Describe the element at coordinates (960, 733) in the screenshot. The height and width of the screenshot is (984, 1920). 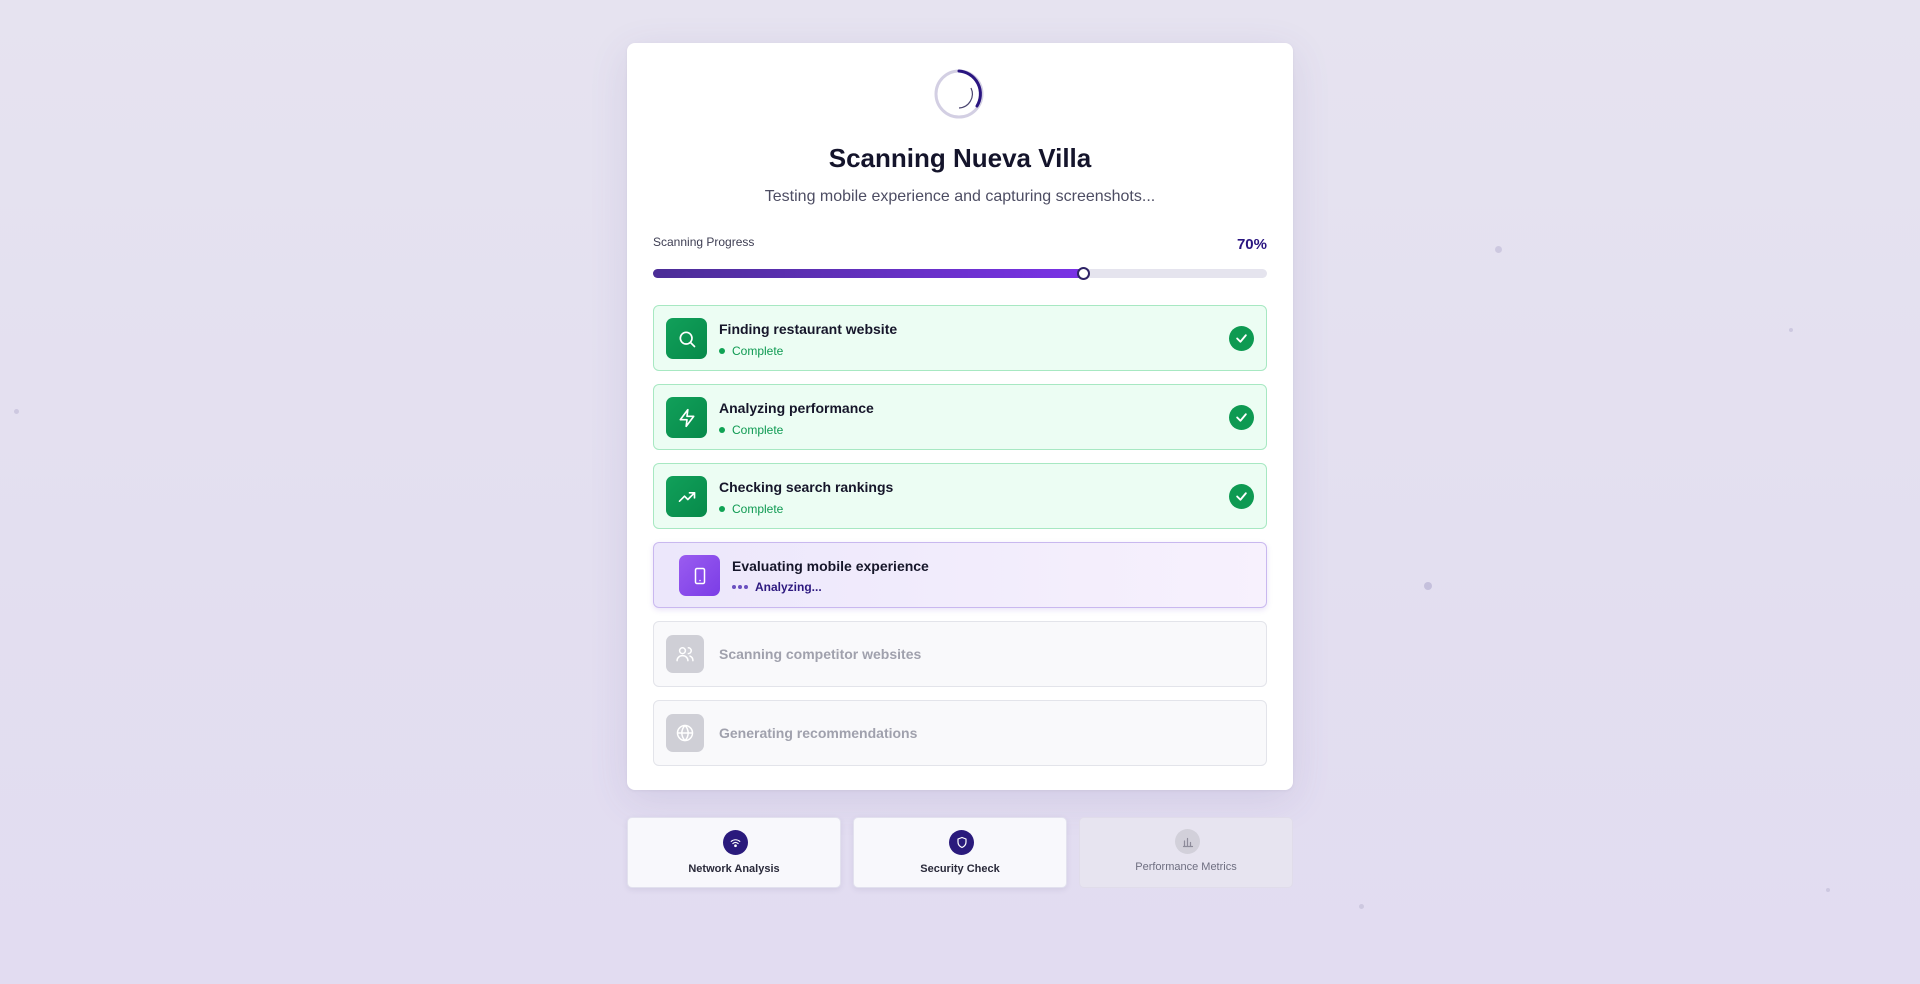
I see `step-generating-recommendations: Generating recommendations` at that location.